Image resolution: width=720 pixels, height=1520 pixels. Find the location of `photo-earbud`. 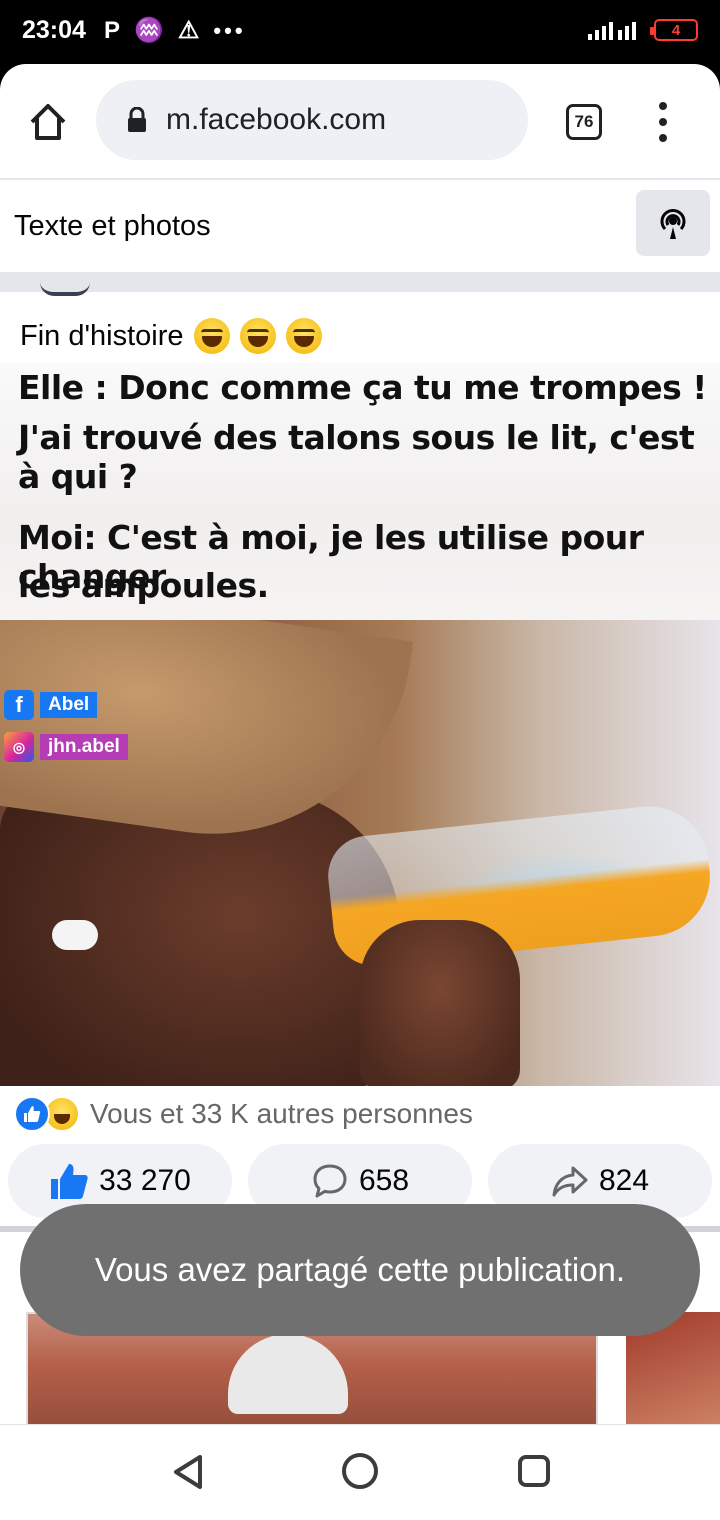

photo-earbud is located at coordinates (75, 935).